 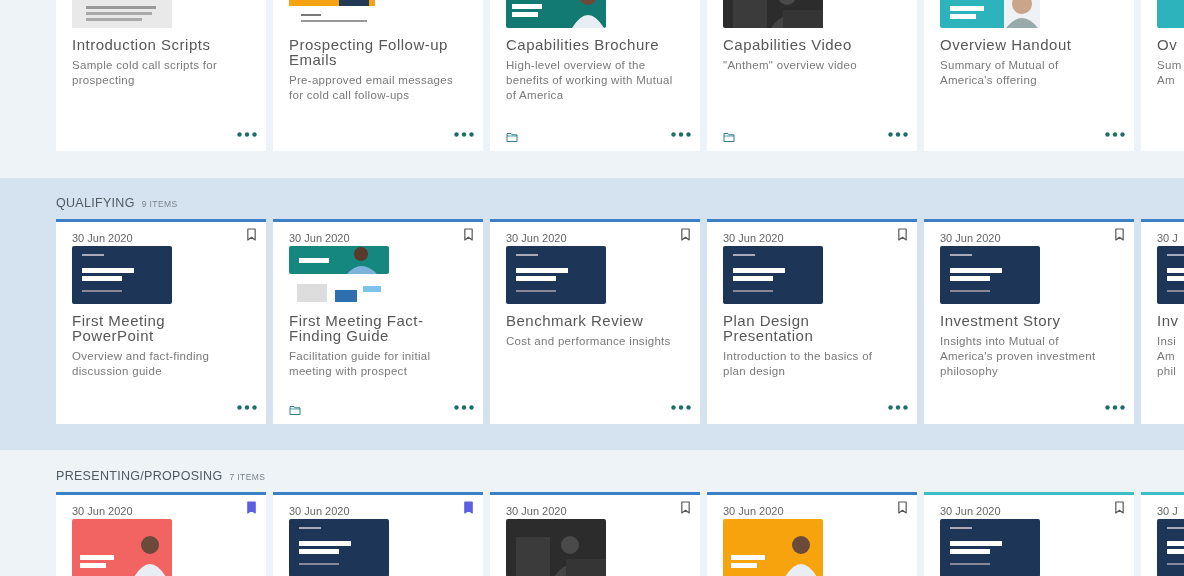 I want to click on card-title: Benchmark Review, so click(x=575, y=320).